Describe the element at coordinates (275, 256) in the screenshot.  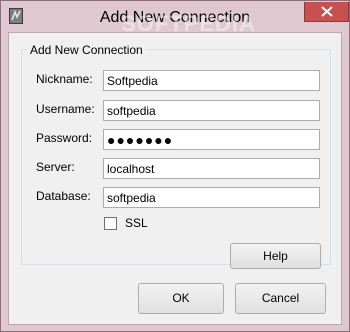
I see `help-button: Help` at that location.